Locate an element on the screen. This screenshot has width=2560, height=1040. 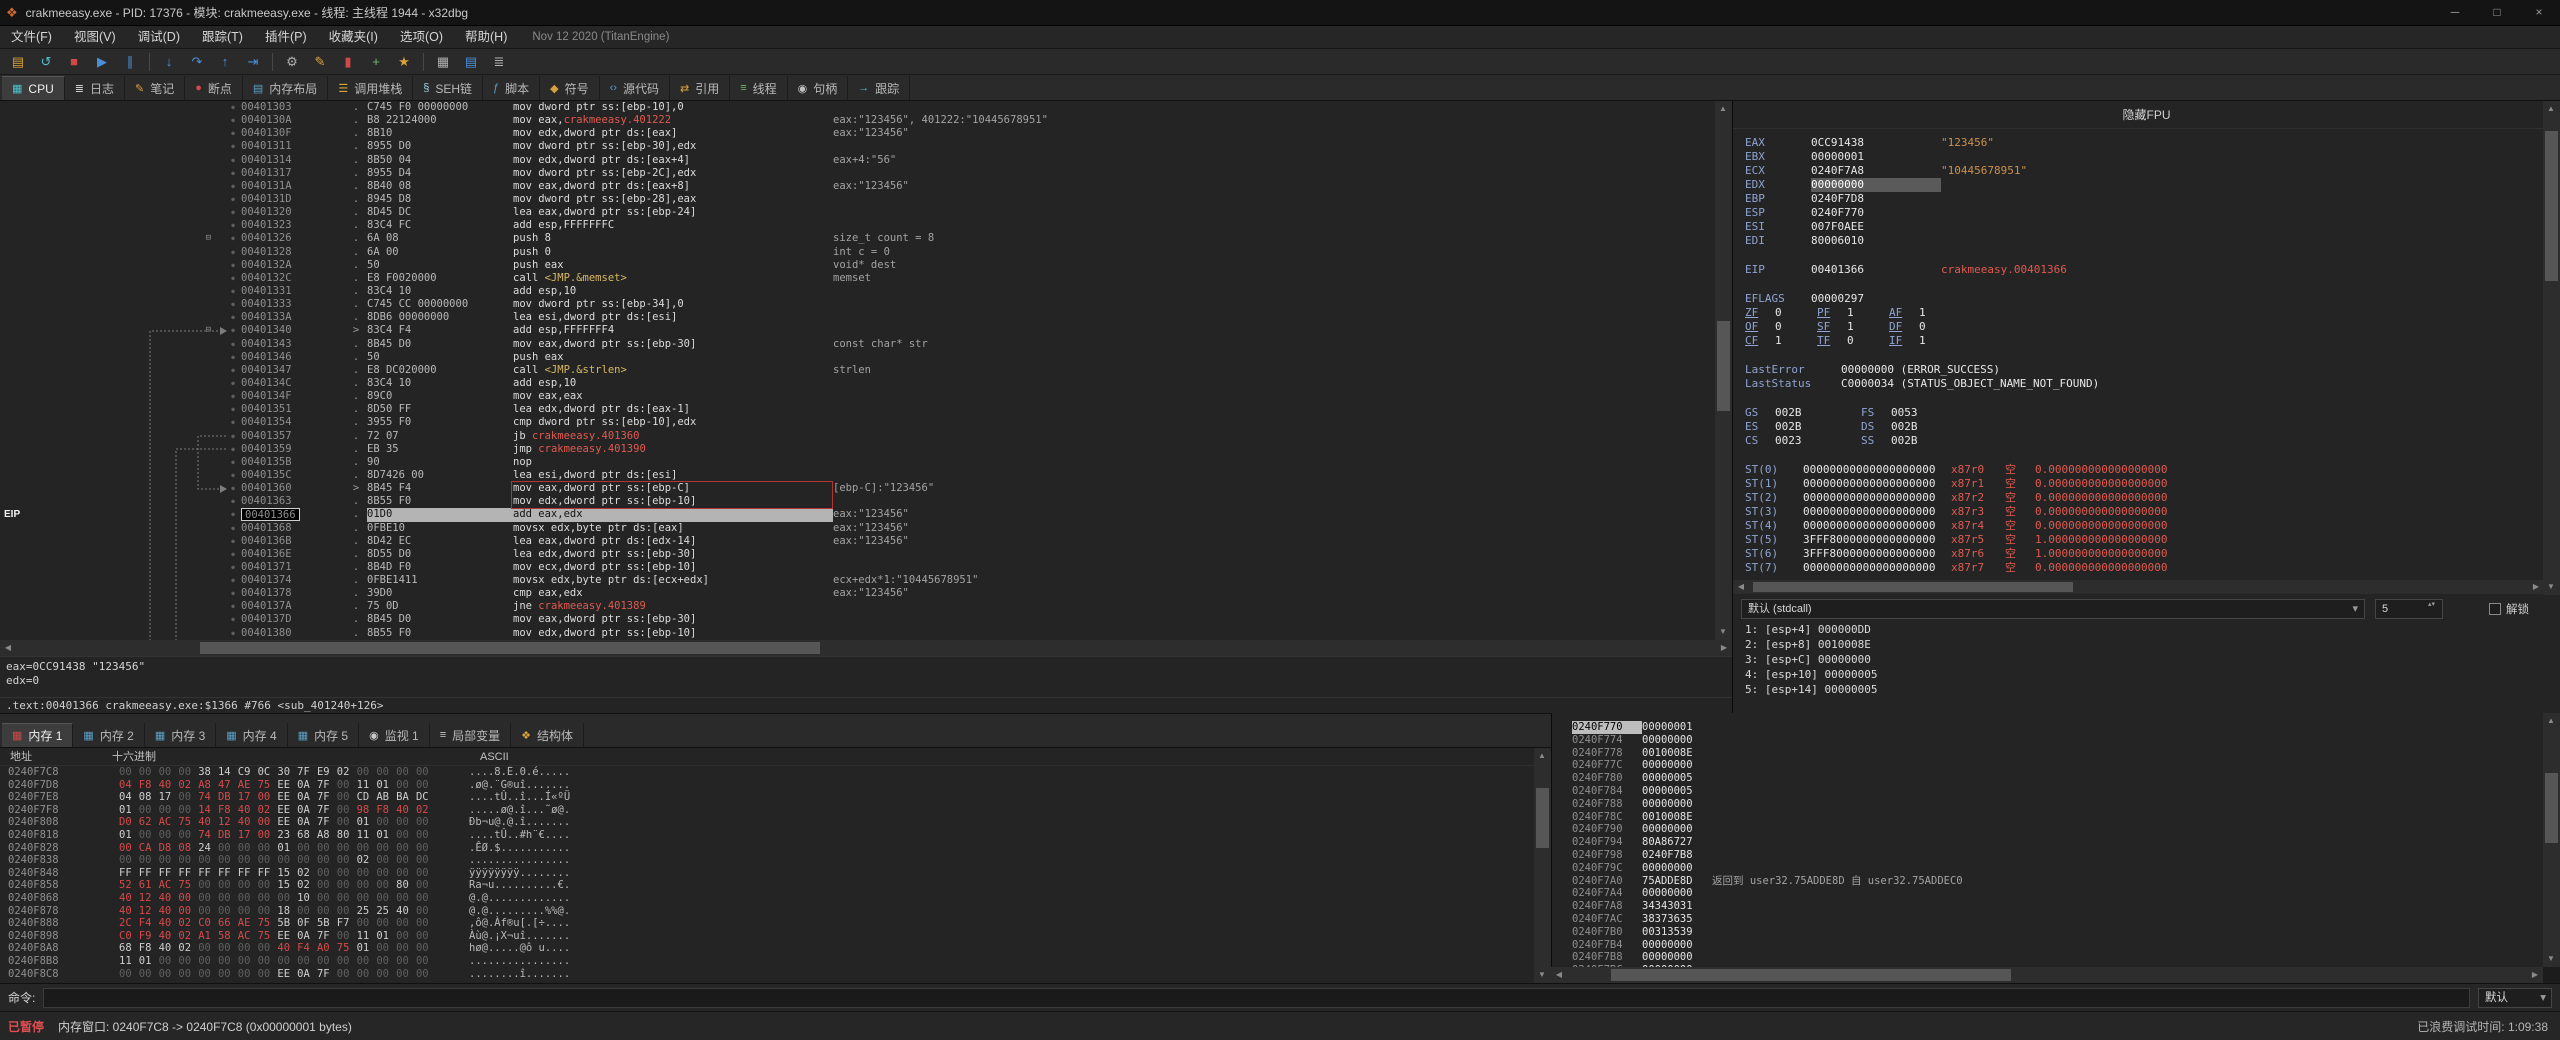
stack-row: 0240F7B0 00313539 is located at coordinates (2047, 932).